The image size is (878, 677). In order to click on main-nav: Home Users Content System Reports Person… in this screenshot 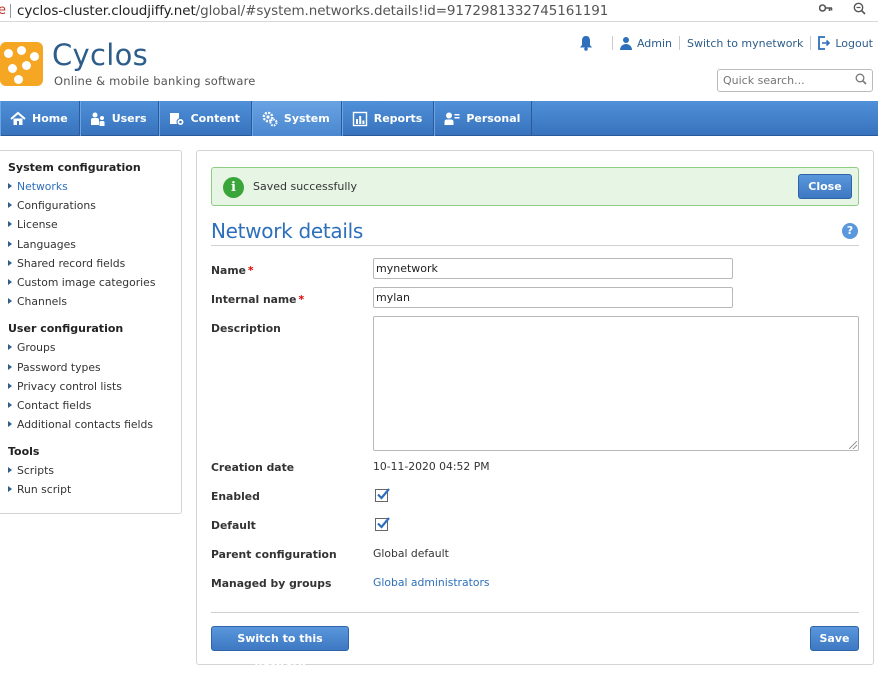, I will do `click(439, 118)`.